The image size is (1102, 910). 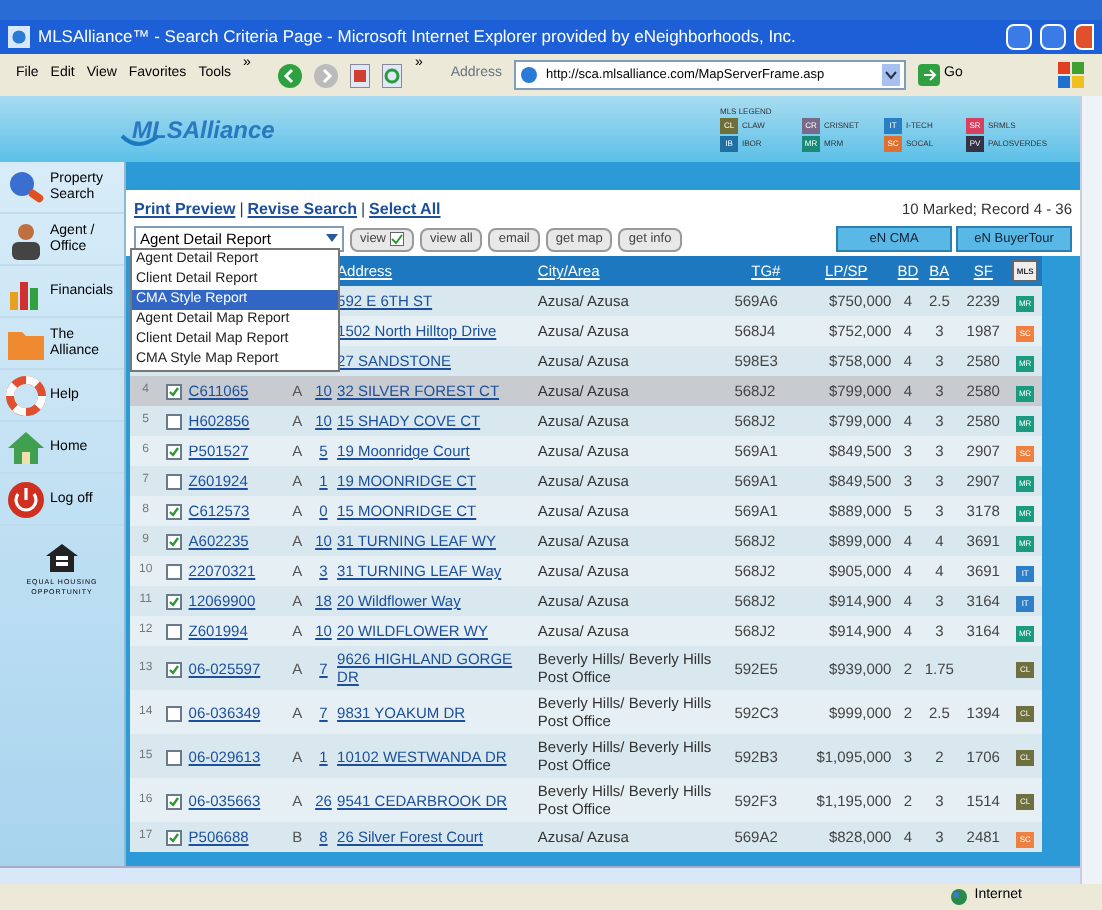 I want to click on lifebuoy-icon, so click(x=26, y=395).